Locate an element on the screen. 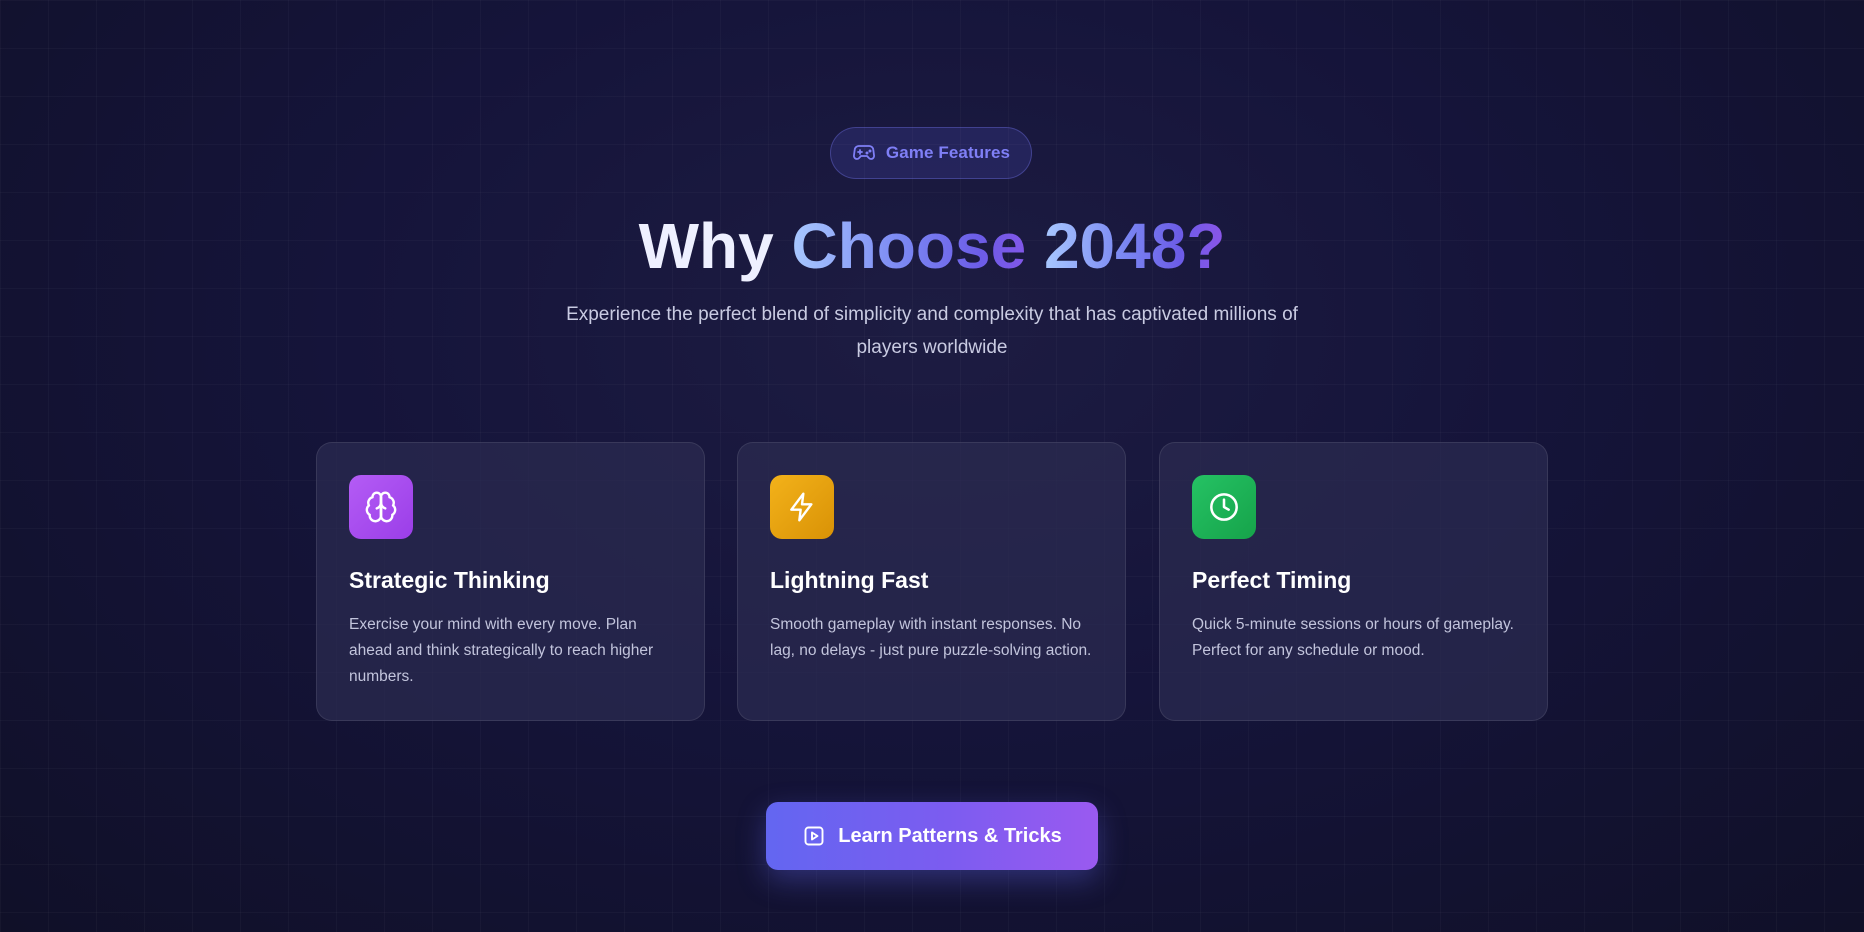  title-part-gradient: Choose is located at coordinates (917, 246).